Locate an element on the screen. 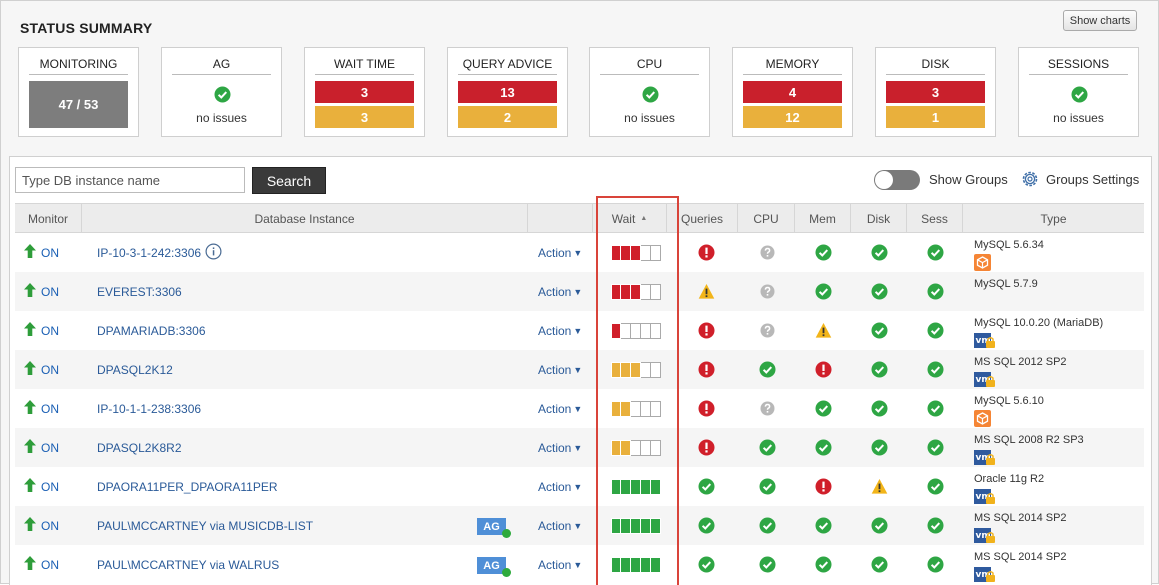 The height and width of the screenshot is (585, 1159). column-header-database-instance: Database Instance is located at coordinates (305, 218).